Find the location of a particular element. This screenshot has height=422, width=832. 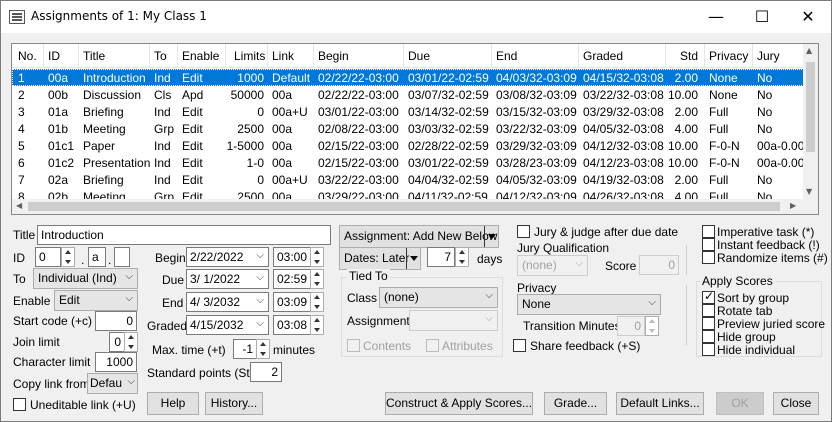

end-date-picker: 4/ 3/2032 ⌵ is located at coordinates (227, 302).